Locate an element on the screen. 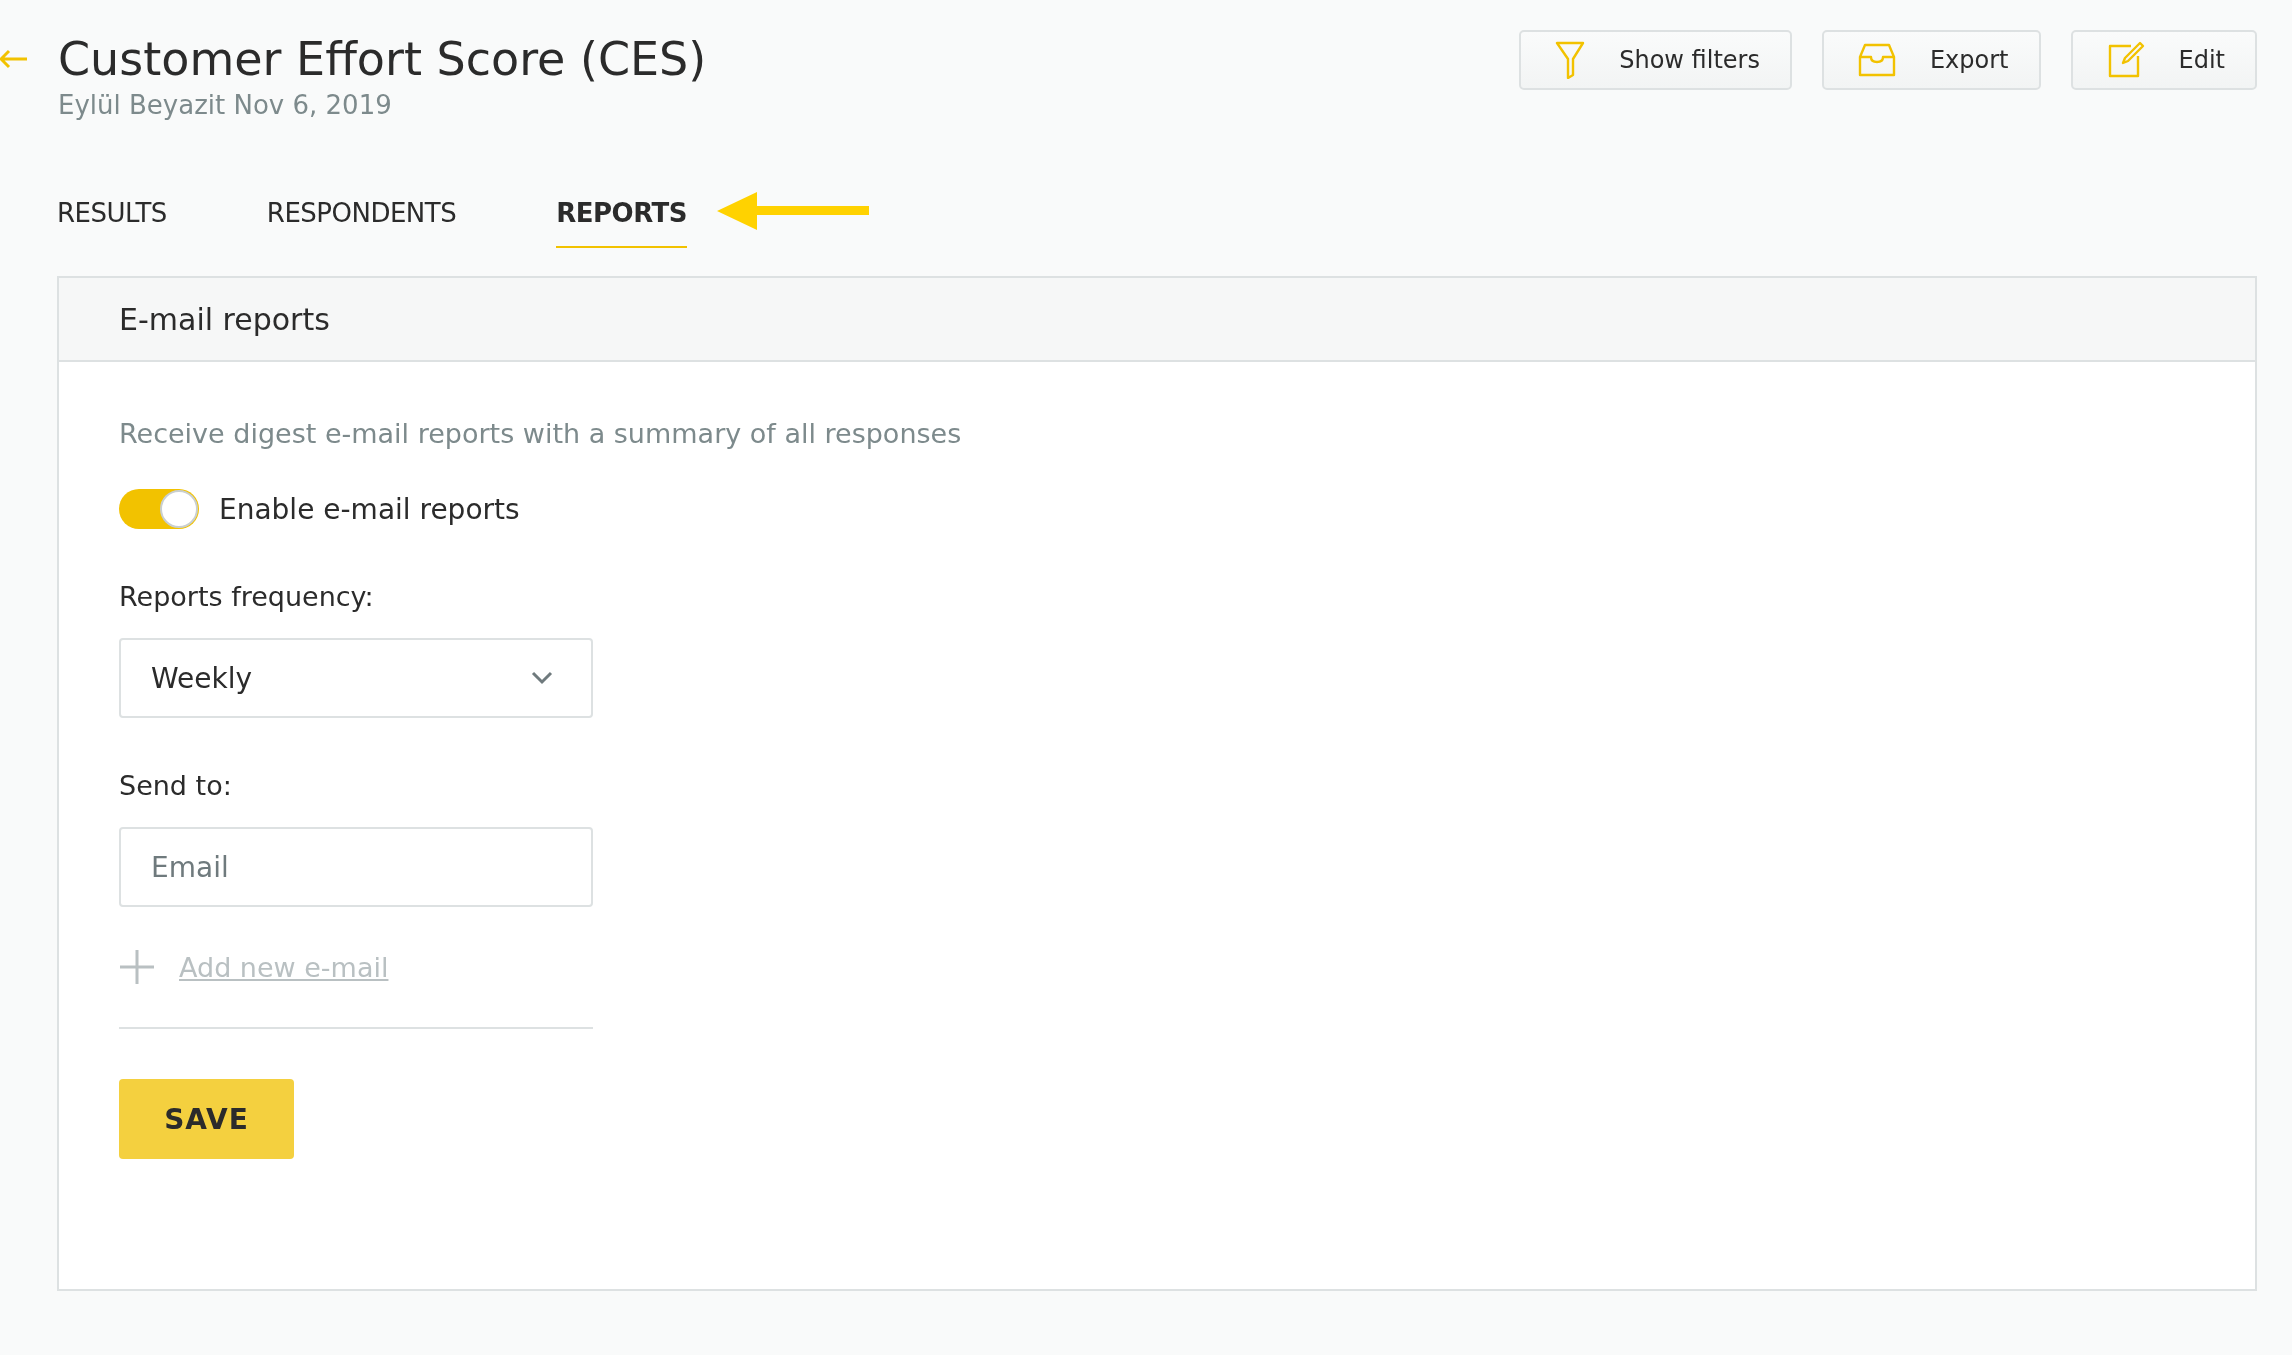  tab: RESULTS is located at coordinates (112, 223).